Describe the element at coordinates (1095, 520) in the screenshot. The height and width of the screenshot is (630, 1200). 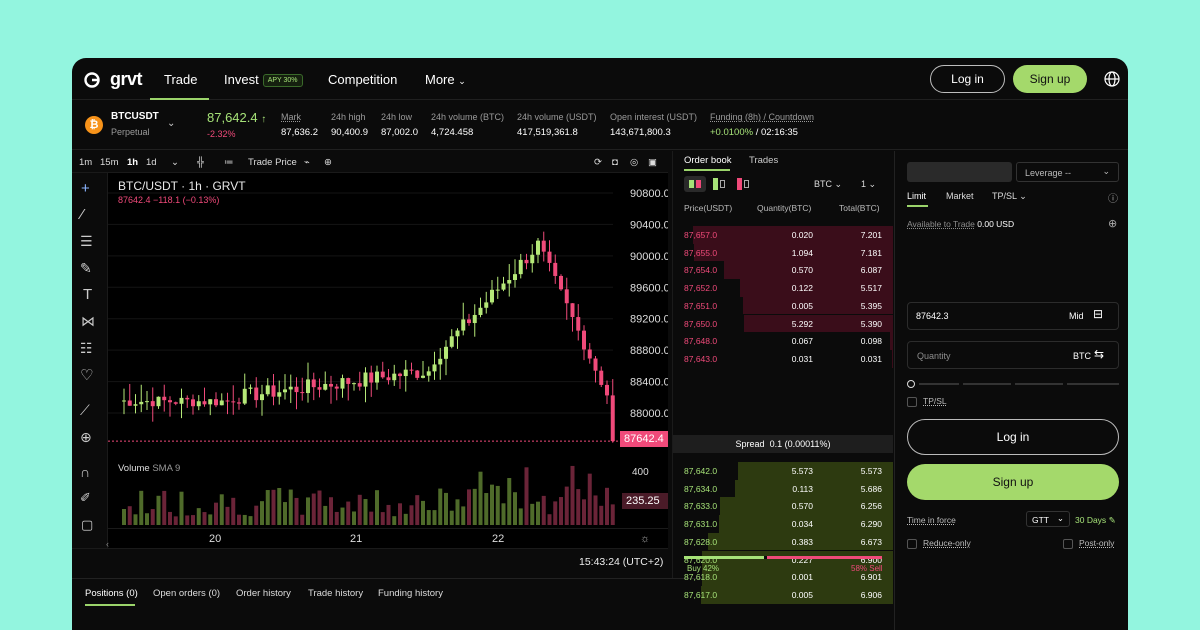
I see `tif-days: 30 Days ✎` at that location.